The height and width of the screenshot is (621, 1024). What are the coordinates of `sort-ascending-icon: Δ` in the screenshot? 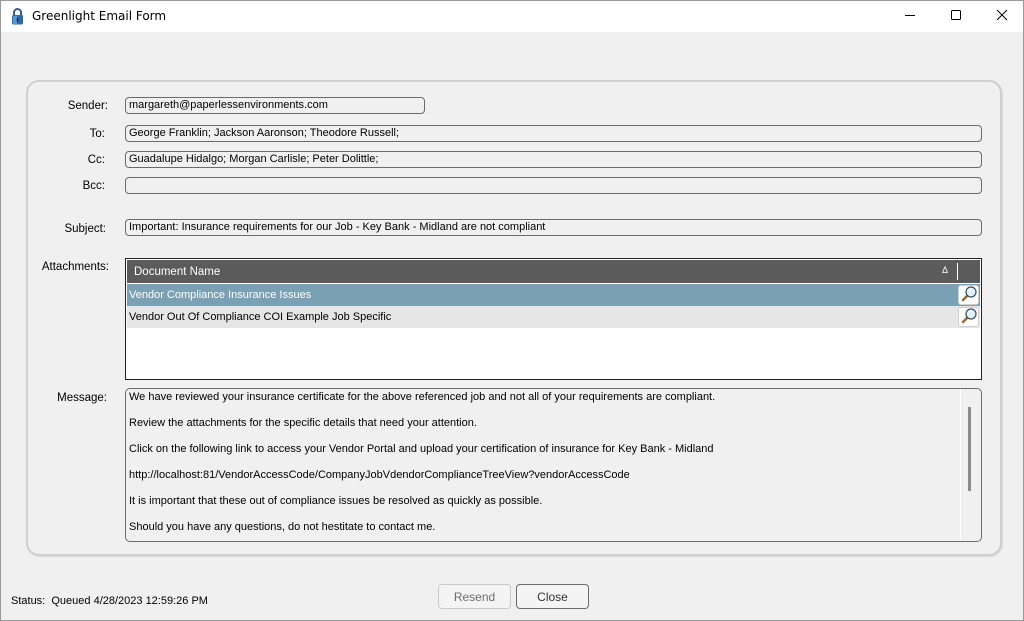 It's located at (945, 270).